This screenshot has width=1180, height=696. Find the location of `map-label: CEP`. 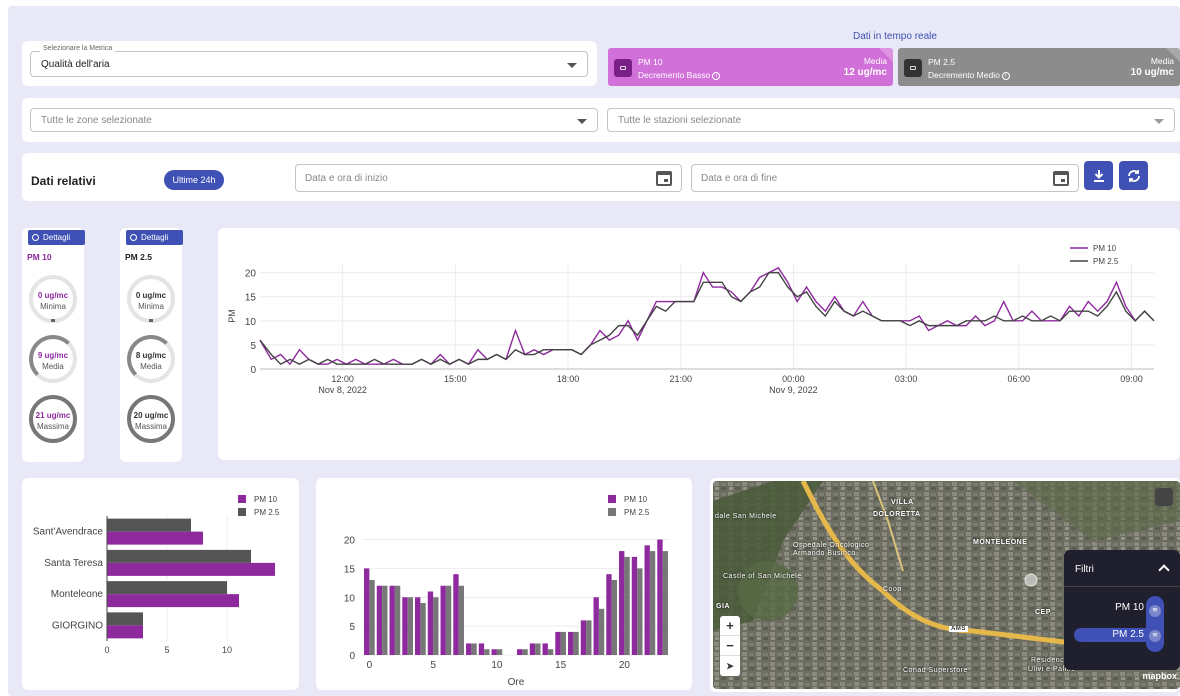

map-label: CEP is located at coordinates (1043, 612).